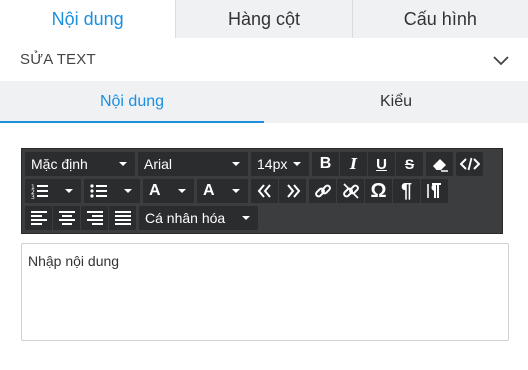  I want to click on paragraph-icon: ¶, so click(406, 191).